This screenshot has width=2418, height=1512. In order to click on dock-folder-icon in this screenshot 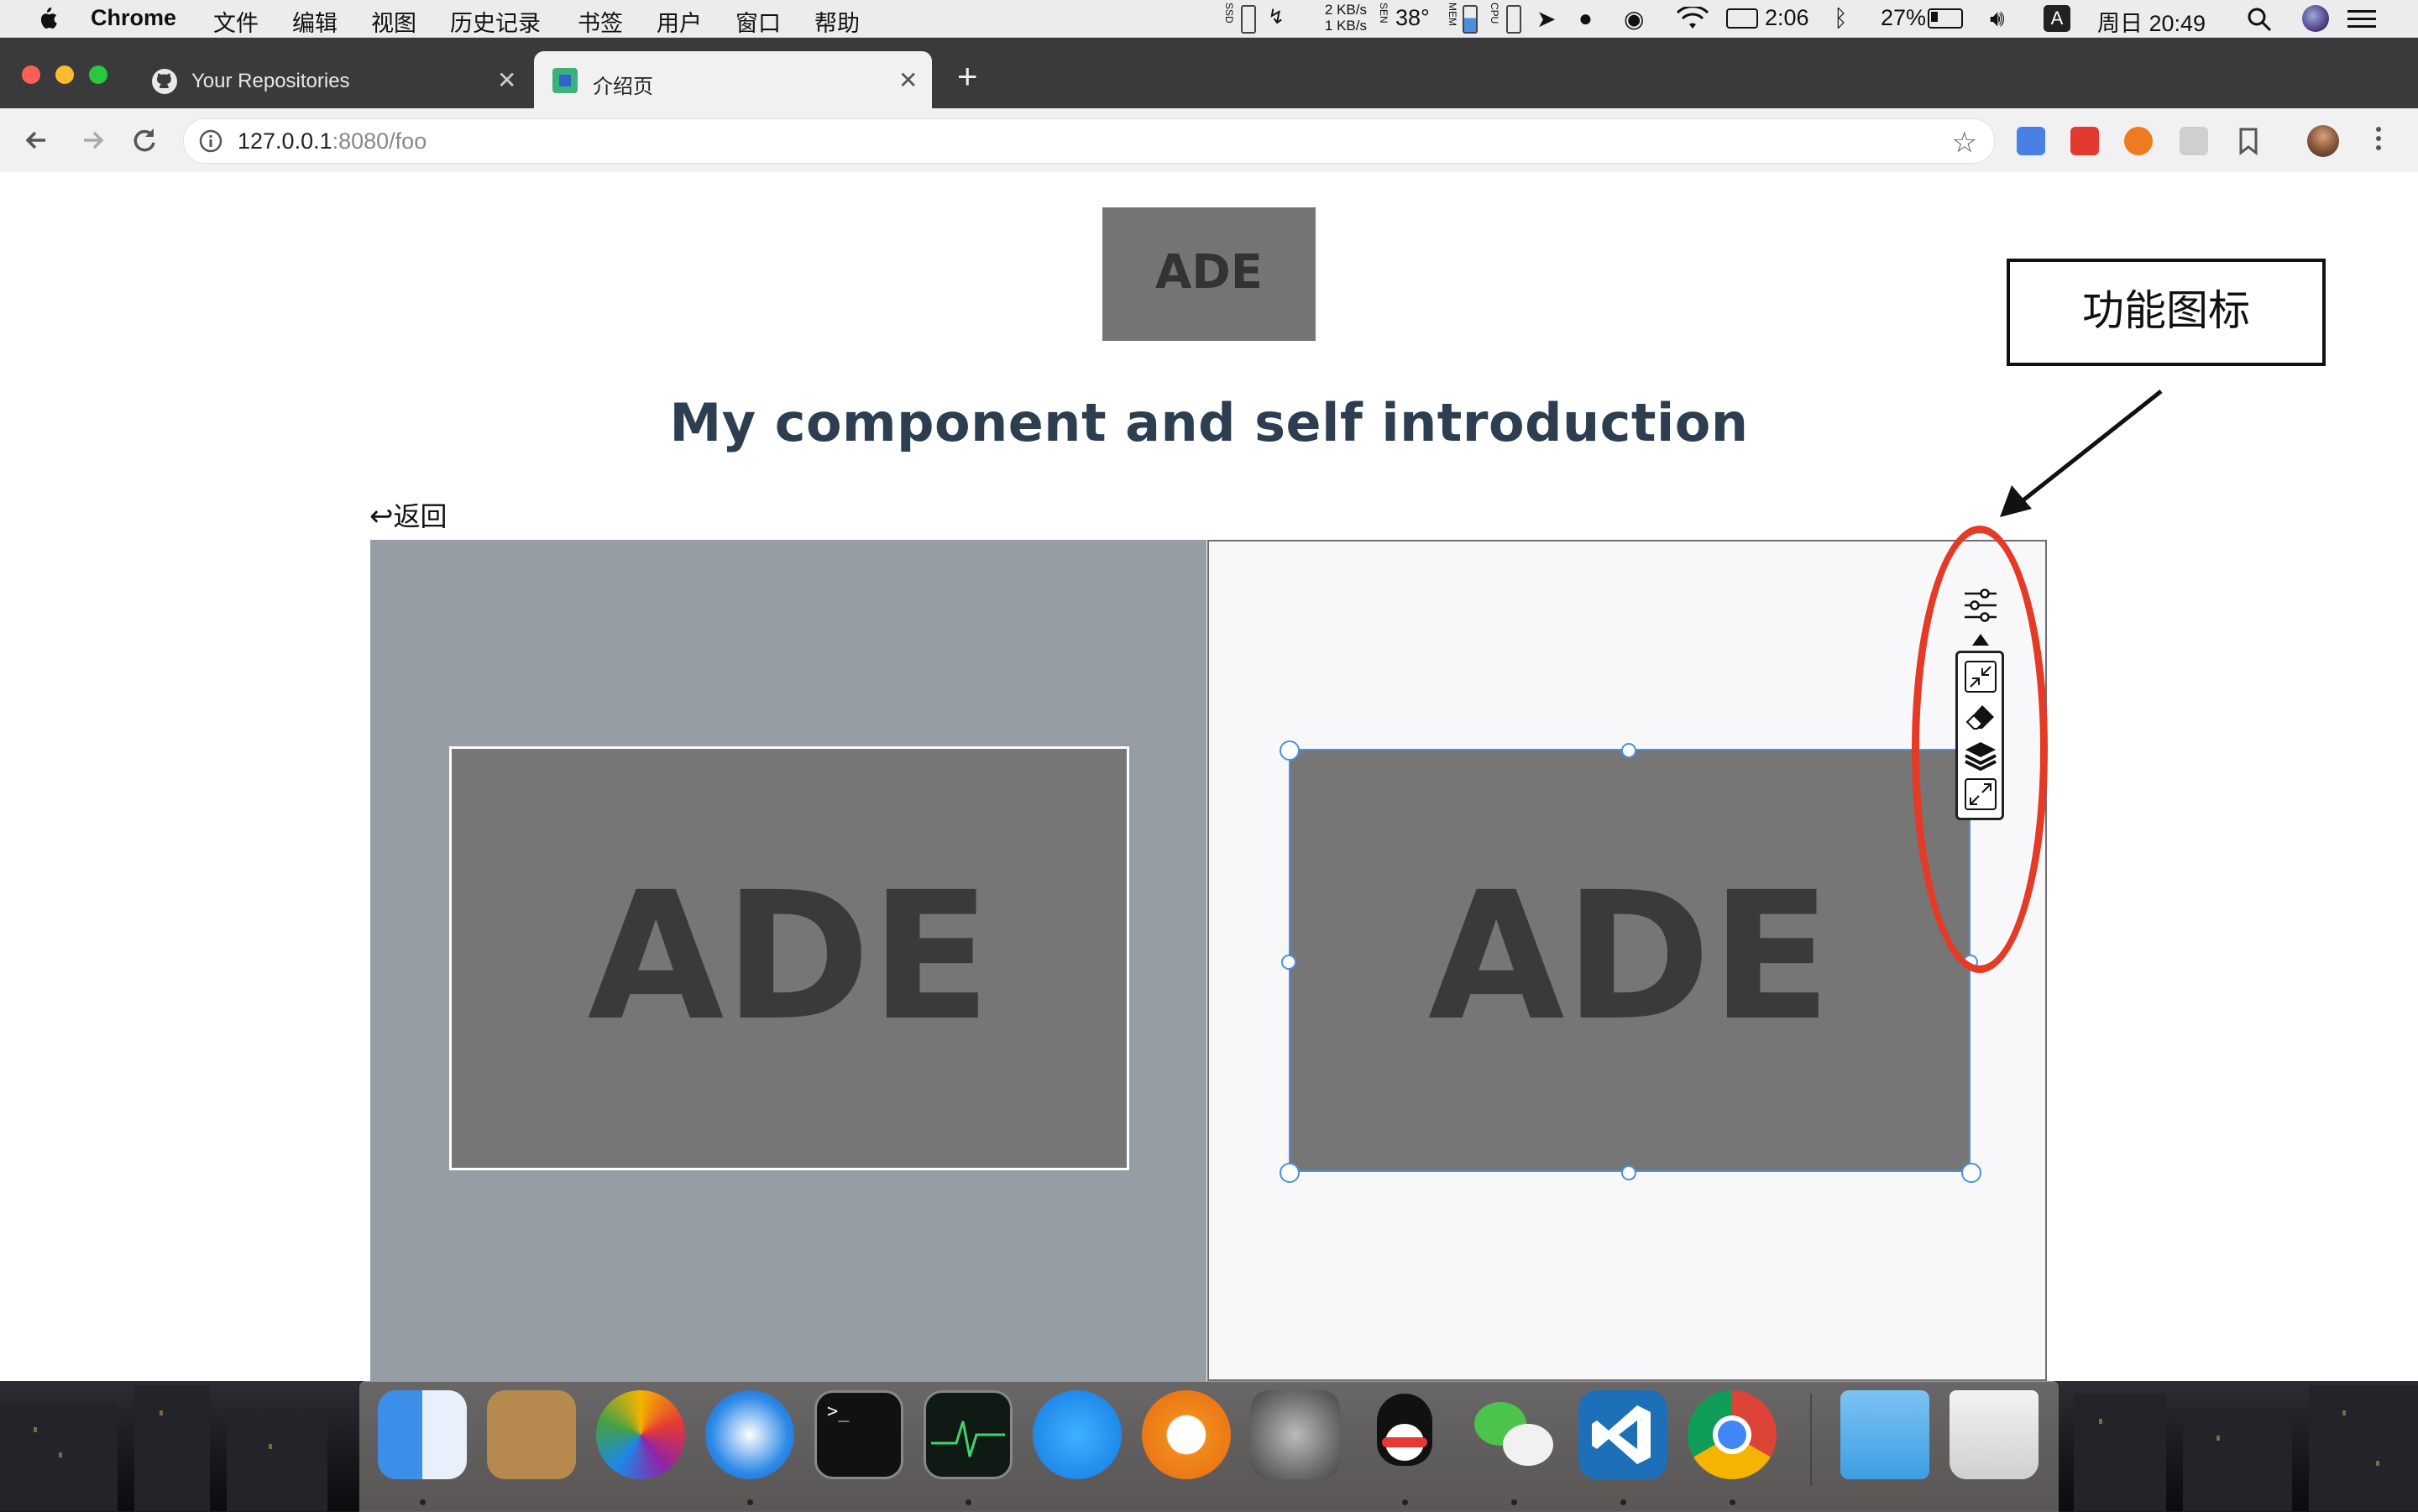, I will do `click(1884, 1434)`.